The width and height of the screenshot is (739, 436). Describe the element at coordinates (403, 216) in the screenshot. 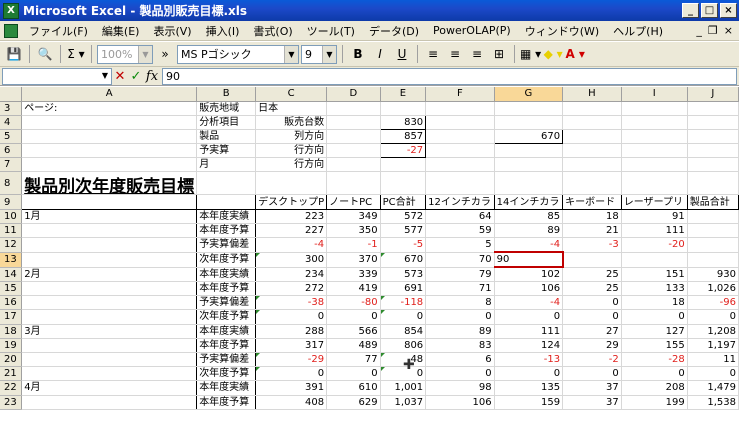

I see `cell: 572` at that location.